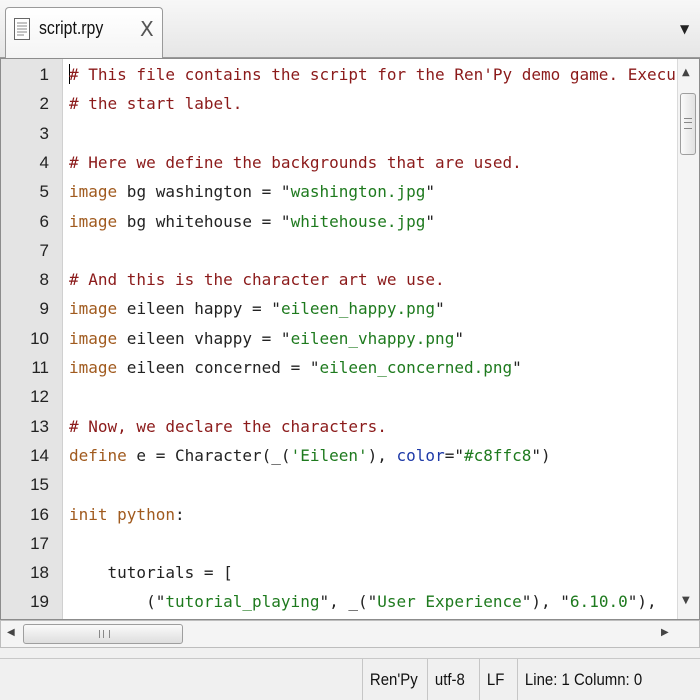  What do you see at coordinates (218, 367) in the screenshot?
I see `code-token-plain: eileen concerned = "` at bounding box center [218, 367].